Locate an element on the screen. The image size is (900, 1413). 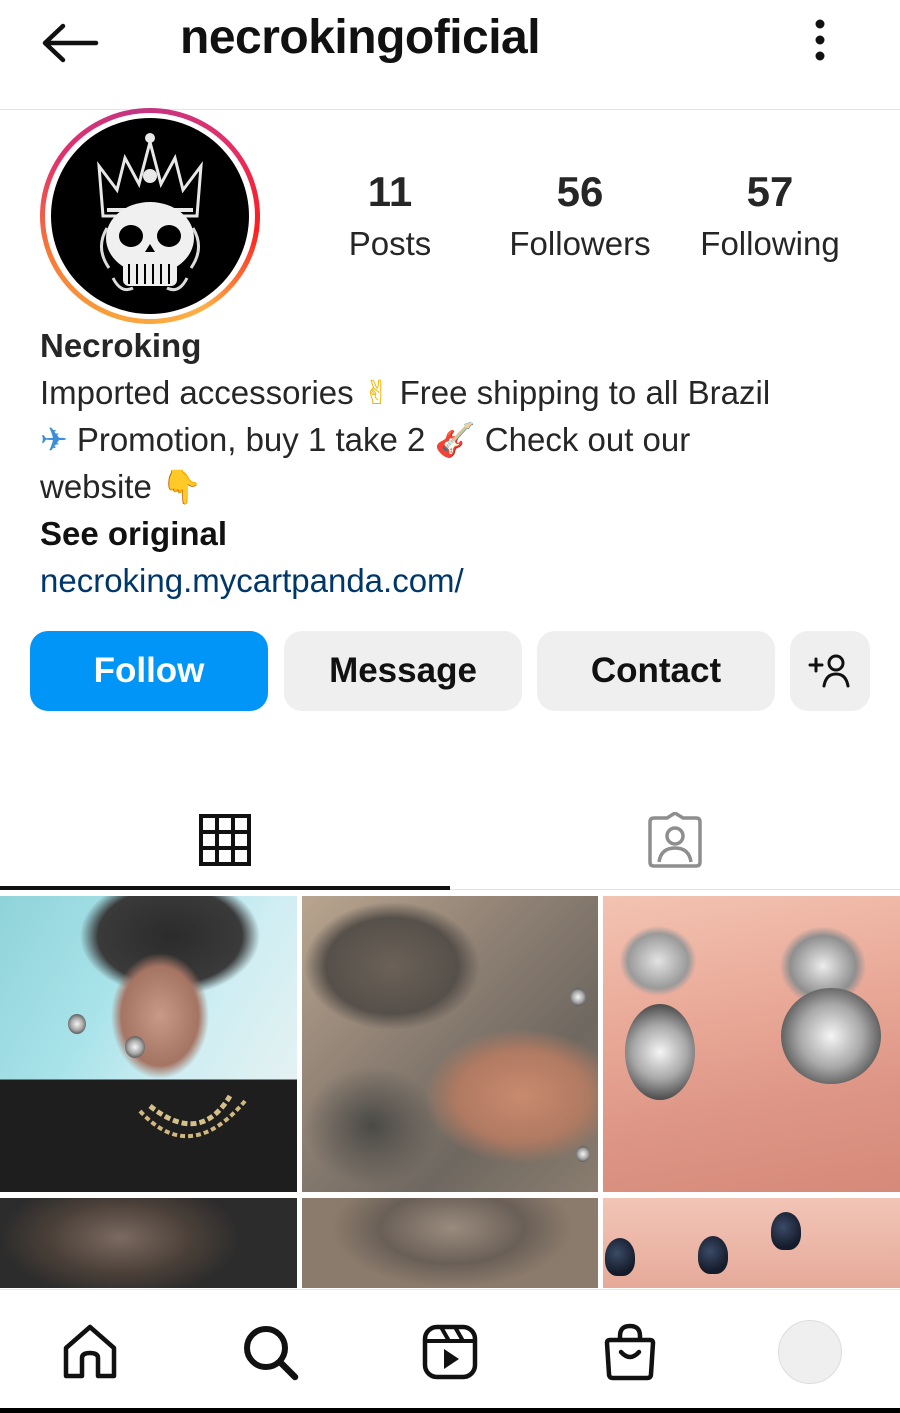
tagged-person-icon is located at coordinates (675, 840).